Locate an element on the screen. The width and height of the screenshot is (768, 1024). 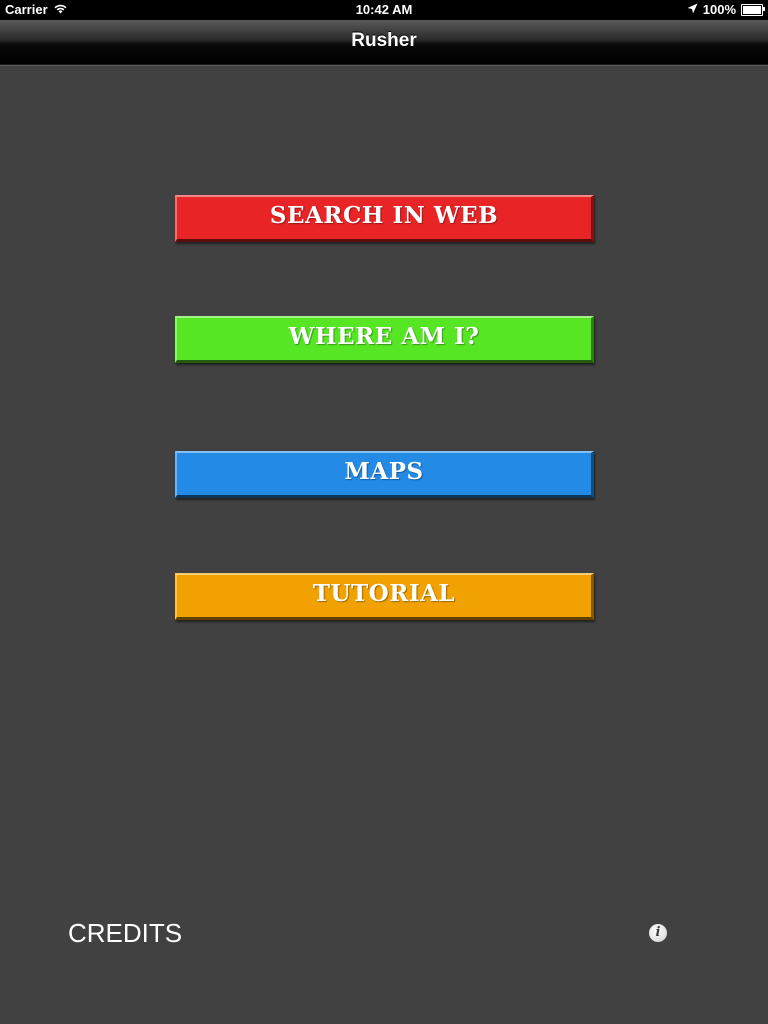
battery-percent: 100% is located at coordinates (719, 9).